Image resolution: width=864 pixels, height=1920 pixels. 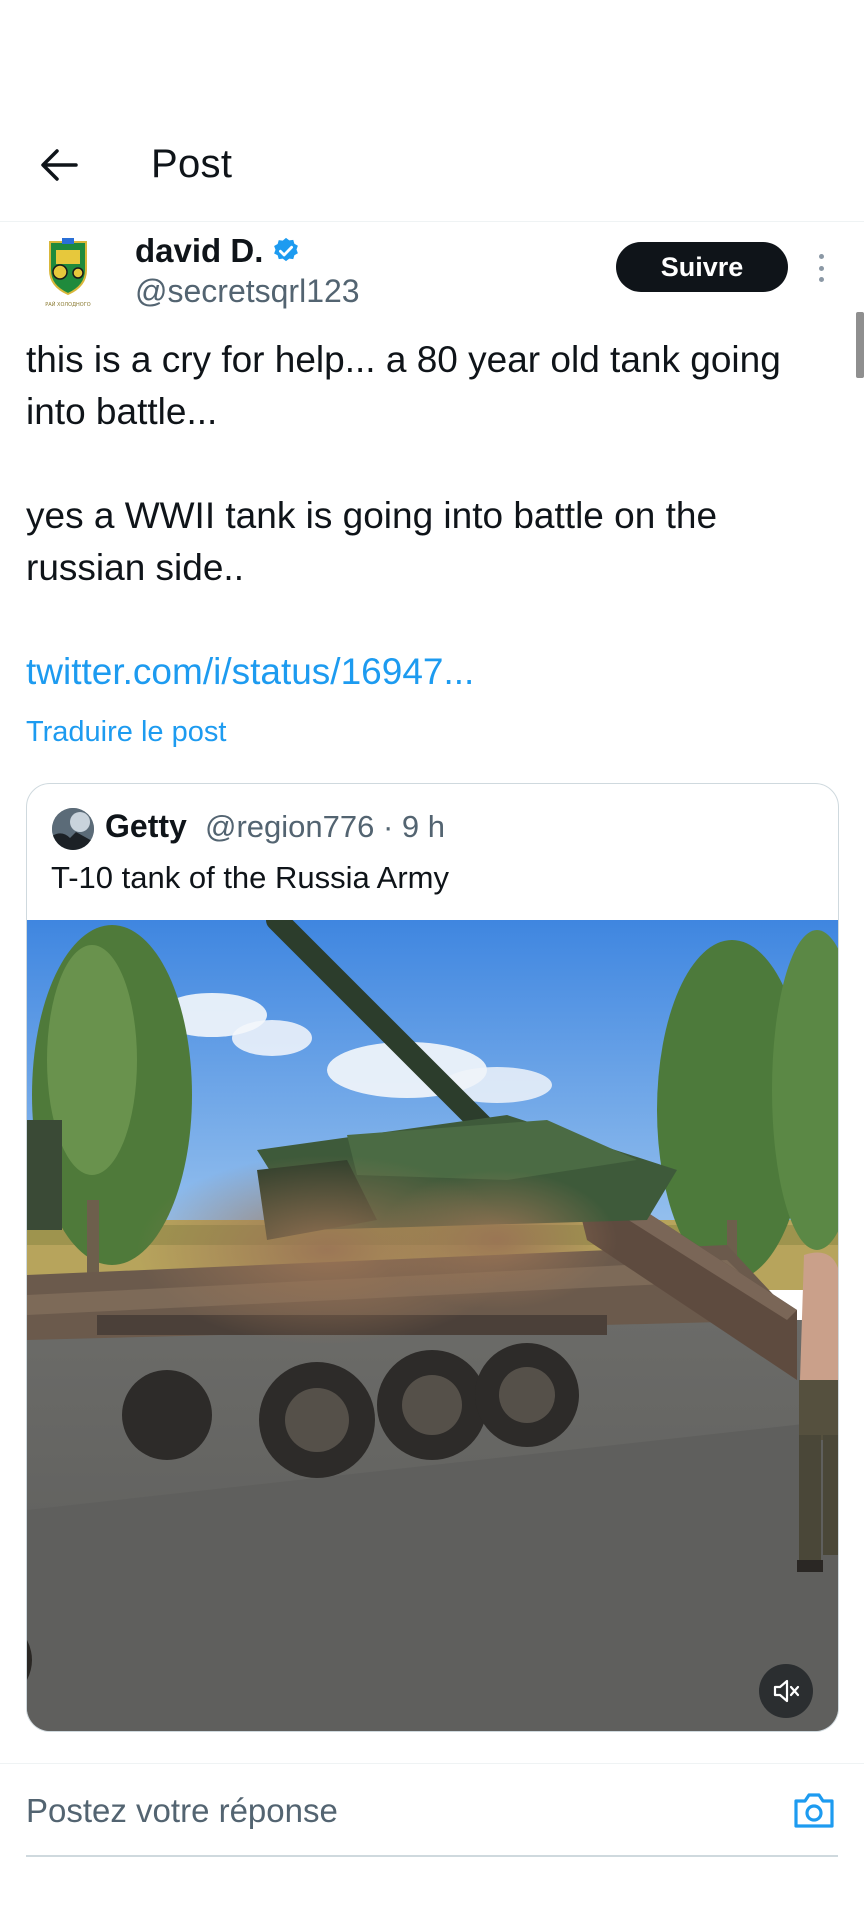 I want to click on quote-handle-time: @region776 · 9 h, so click(x=325, y=826).